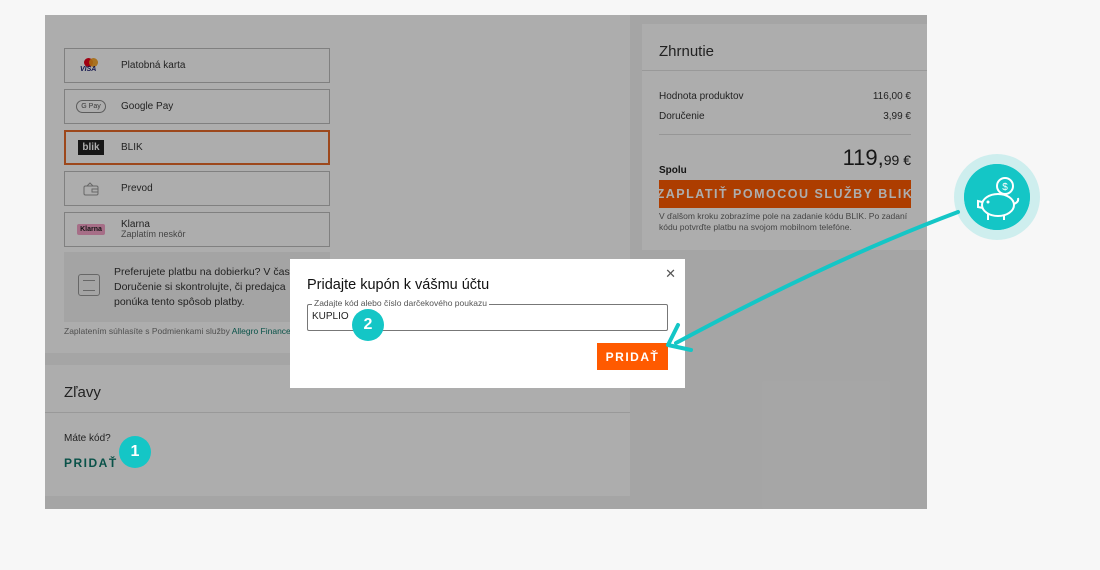  I want to click on step-2-badge: 2, so click(368, 325).